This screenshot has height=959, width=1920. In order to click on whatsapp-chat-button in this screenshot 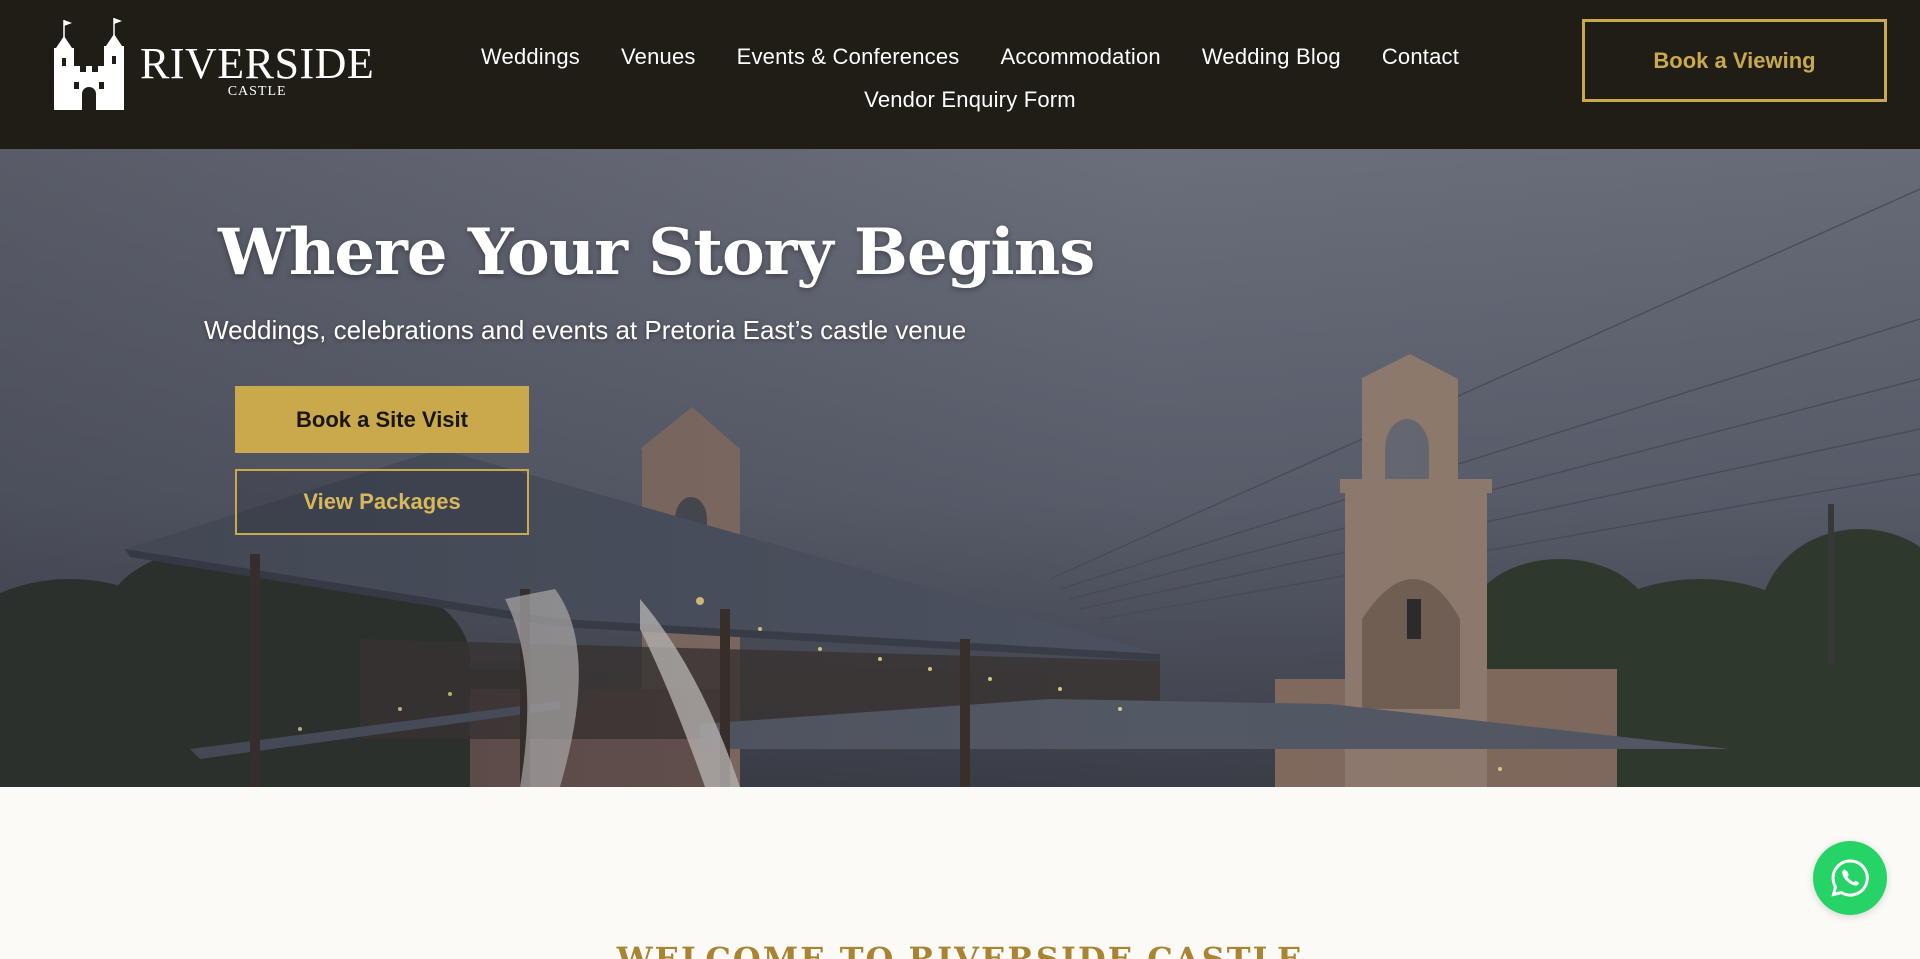, I will do `click(1850, 878)`.